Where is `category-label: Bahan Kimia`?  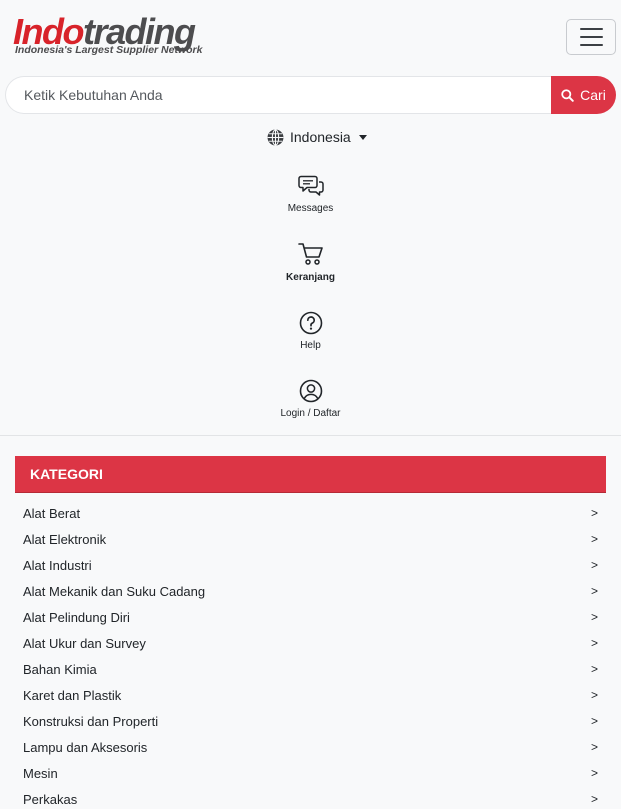 category-label: Bahan Kimia is located at coordinates (60, 669).